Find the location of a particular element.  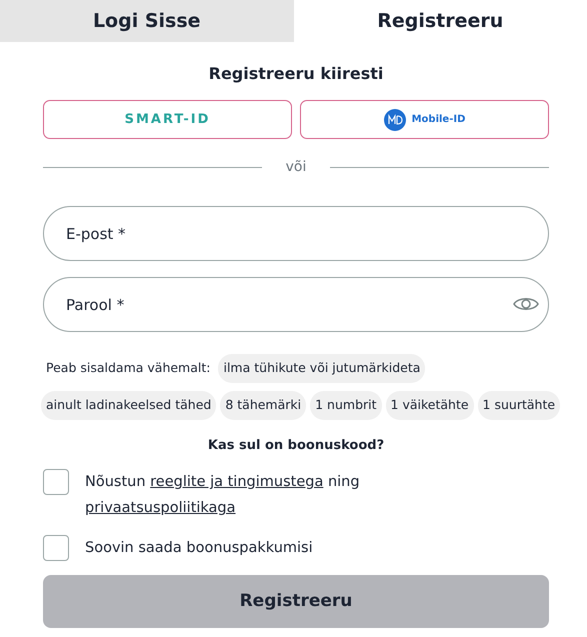

mobile-logo-icon is located at coordinates (395, 119).